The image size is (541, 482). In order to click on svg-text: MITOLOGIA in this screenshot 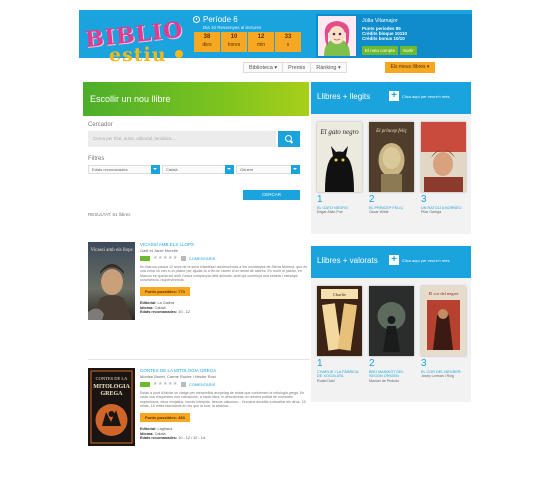, I will do `click(111, 387)`.